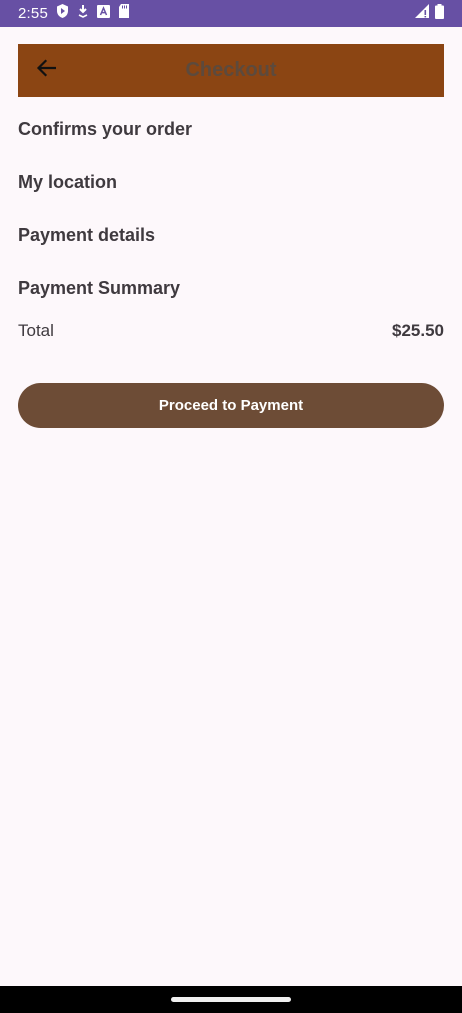 The width and height of the screenshot is (462, 1013). What do you see at coordinates (105, 129) in the screenshot?
I see `confirm-order-heading: Confirms your order` at bounding box center [105, 129].